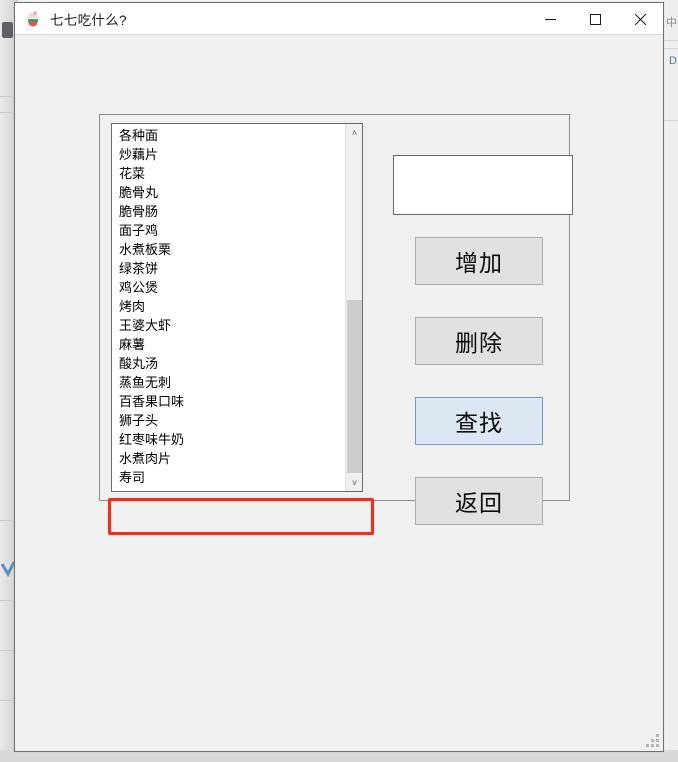 The width and height of the screenshot is (678, 762). I want to click on scroll-up-arrow-icon: ˄, so click(354, 132).